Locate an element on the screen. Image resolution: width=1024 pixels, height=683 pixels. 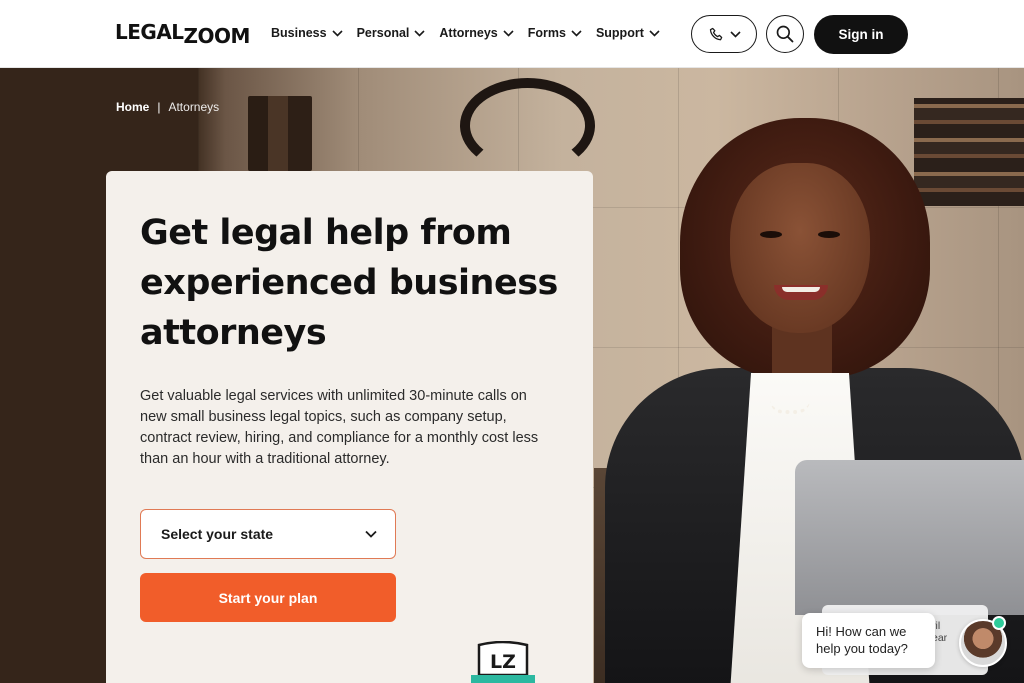
breadcrumb-current: Attorneys is located at coordinates (194, 107).